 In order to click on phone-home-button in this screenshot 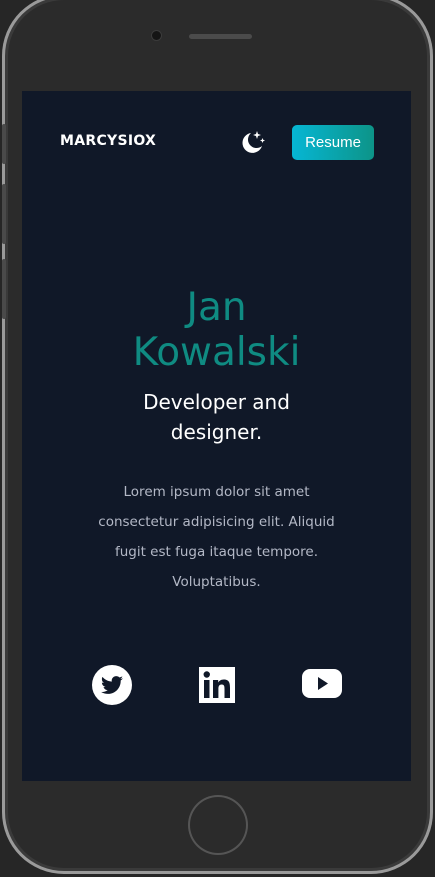, I will do `click(218, 825)`.